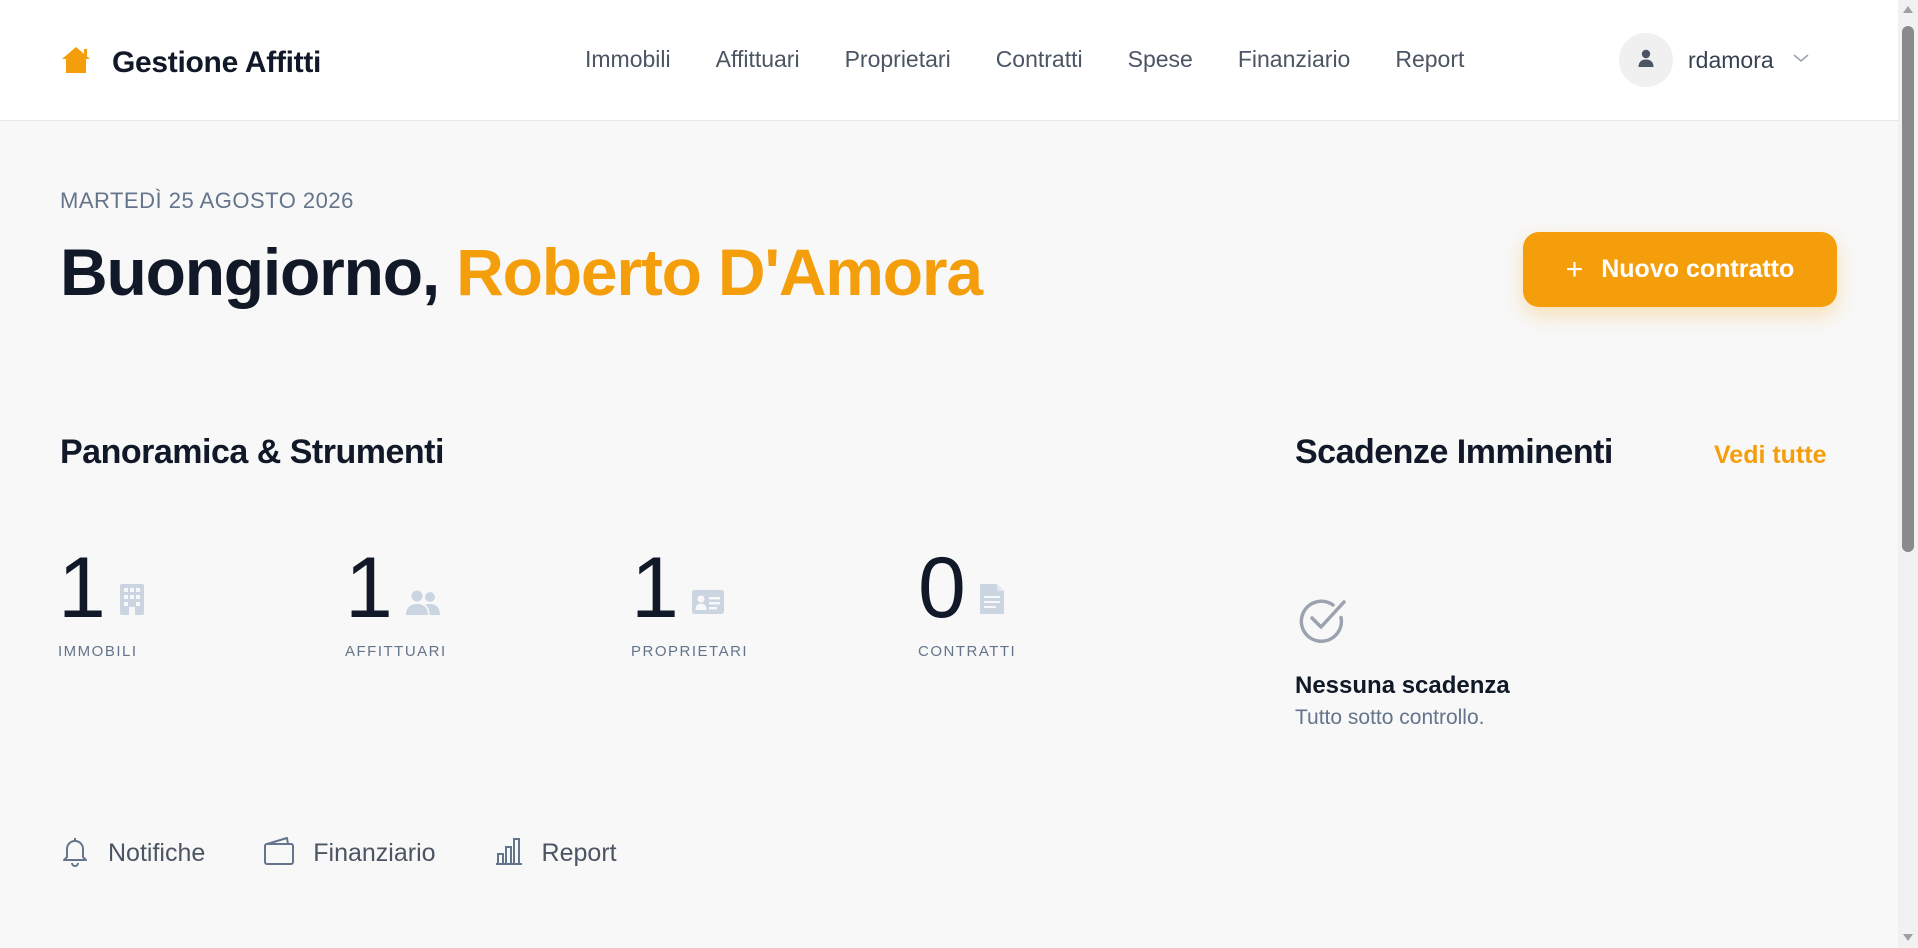  What do you see at coordinates (628, 59) in the screenshot?
I see `nav-item-immobili: Immobili` at bounding box center [628, 59].